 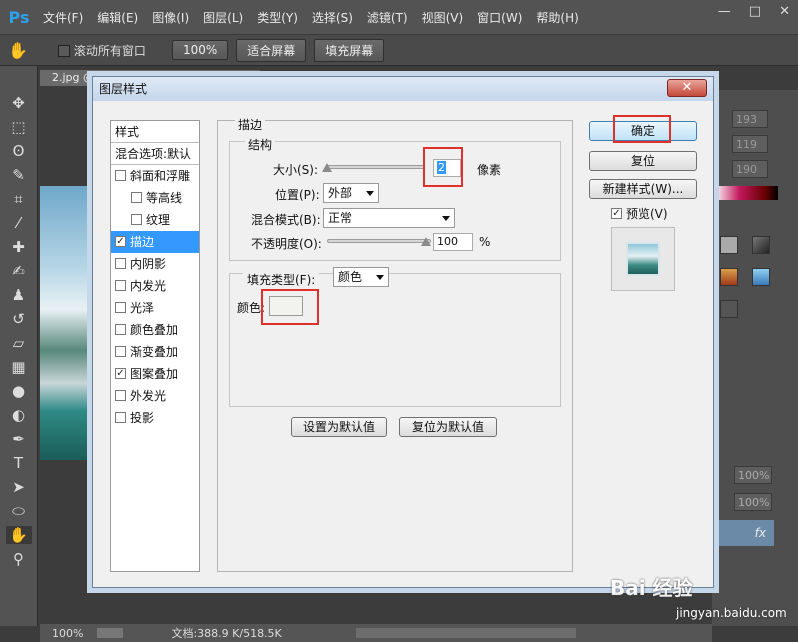 What do you see at coordinates (403, 89) in the screenshot?
I see `dialog-titlebar: 图层样式 ✕` at bounding box center [403, 89].